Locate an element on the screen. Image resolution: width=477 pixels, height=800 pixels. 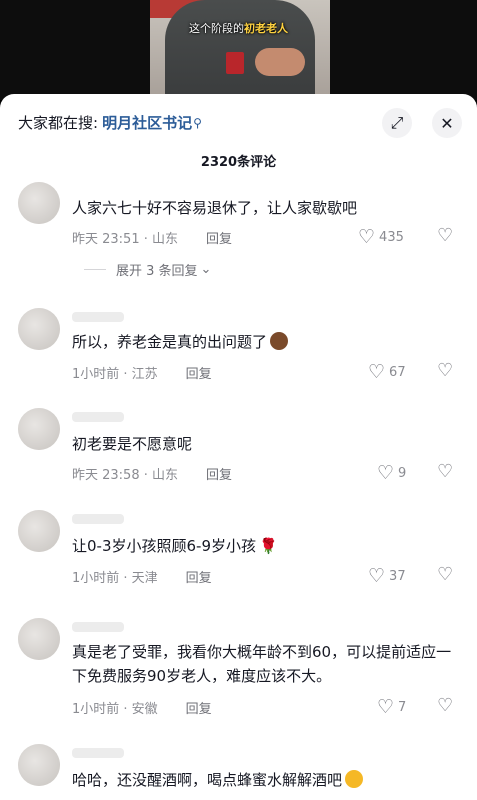
comment-time-location: 1小时前 · 天津 is located at coordinates (115, 578).